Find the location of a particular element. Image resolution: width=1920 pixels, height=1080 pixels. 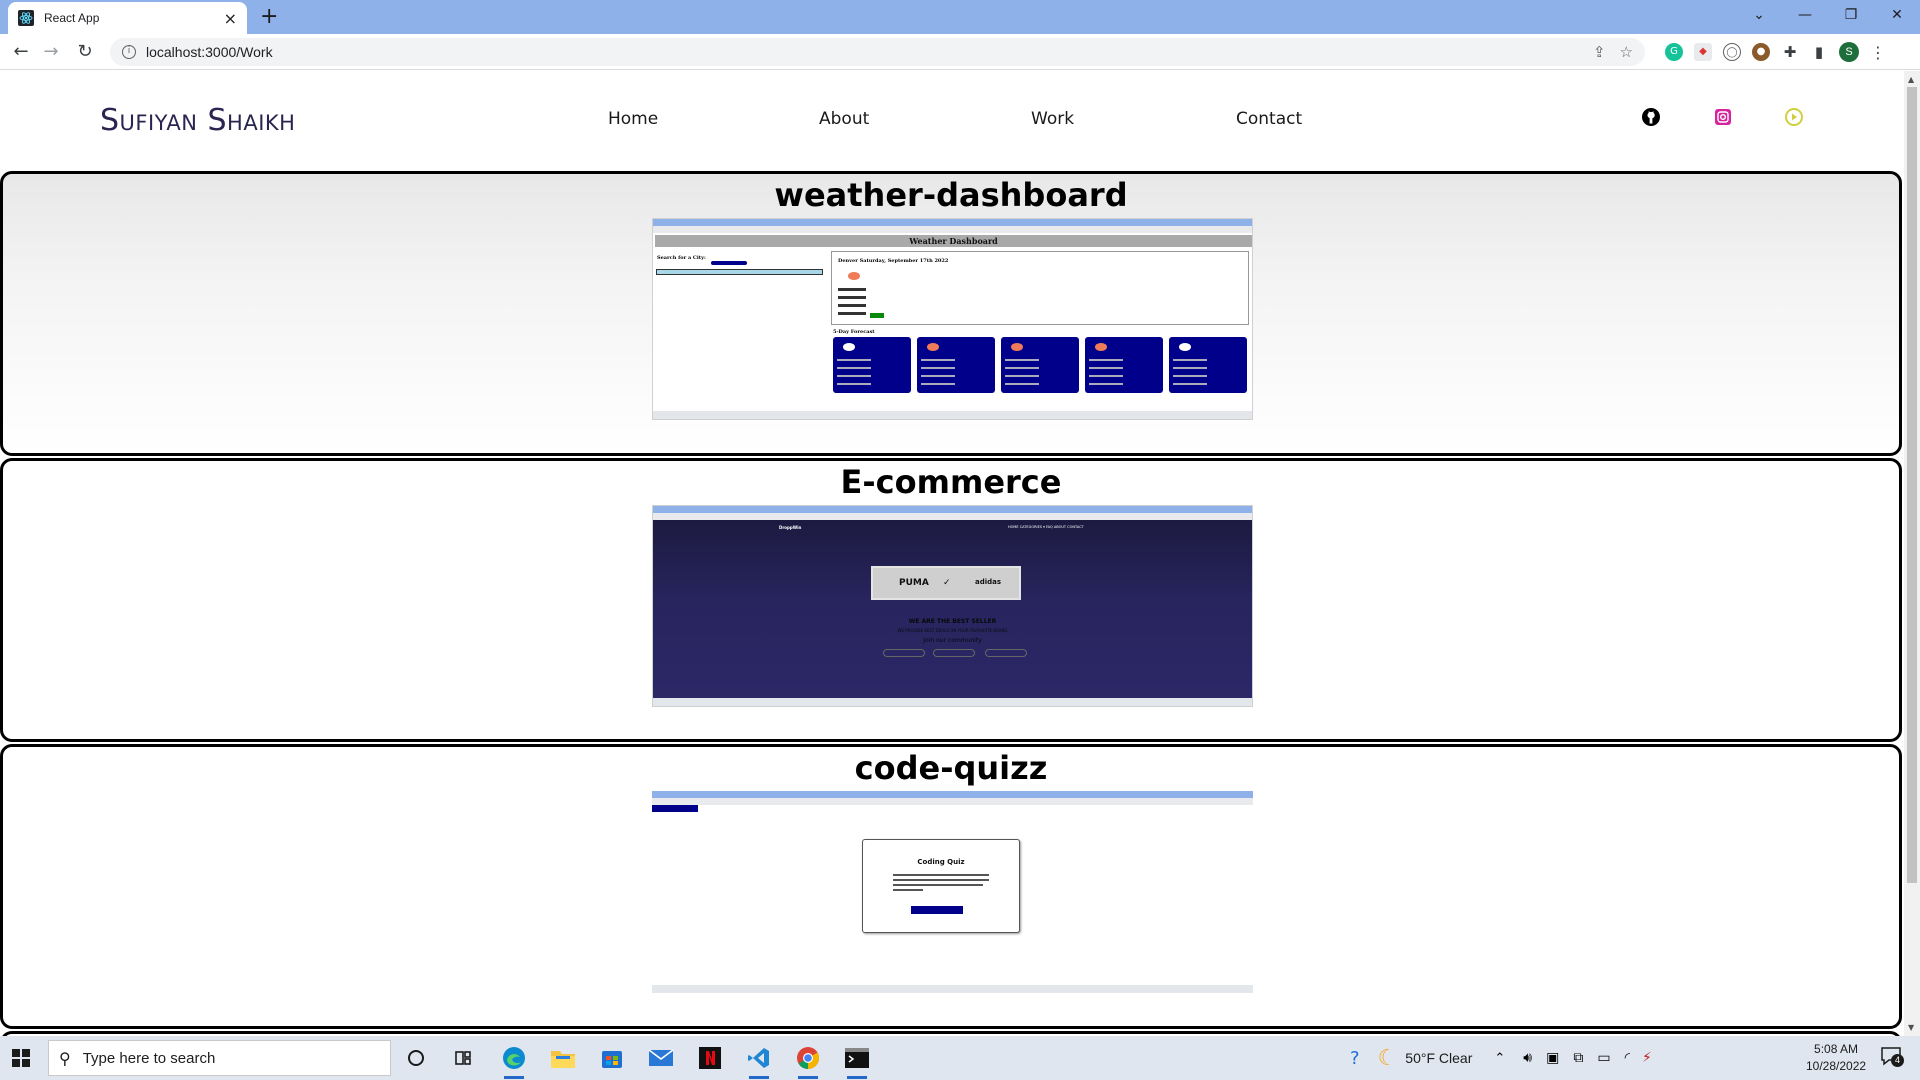

react-icon is located at coordinates (26, 18).